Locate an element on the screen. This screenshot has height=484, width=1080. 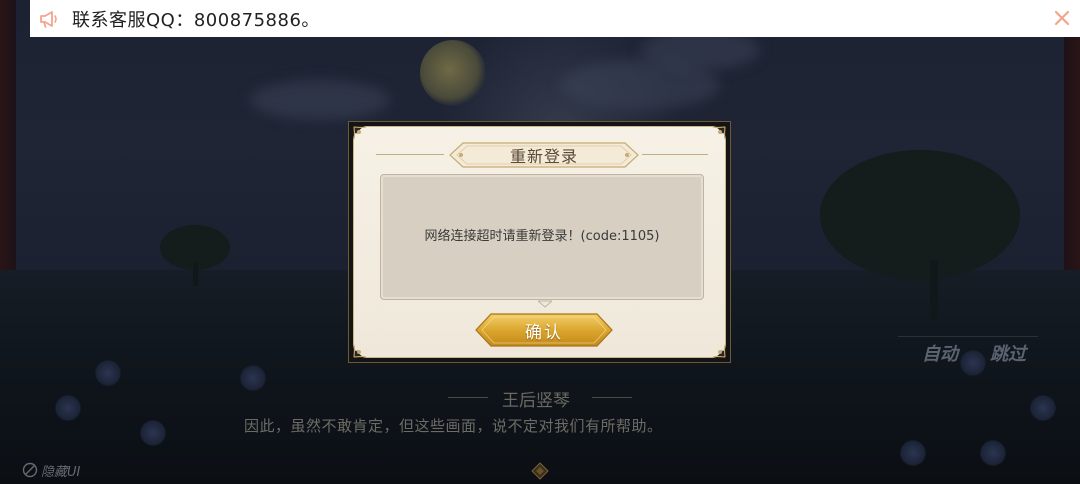
title-divider-right is located at coordinates (675, 154).